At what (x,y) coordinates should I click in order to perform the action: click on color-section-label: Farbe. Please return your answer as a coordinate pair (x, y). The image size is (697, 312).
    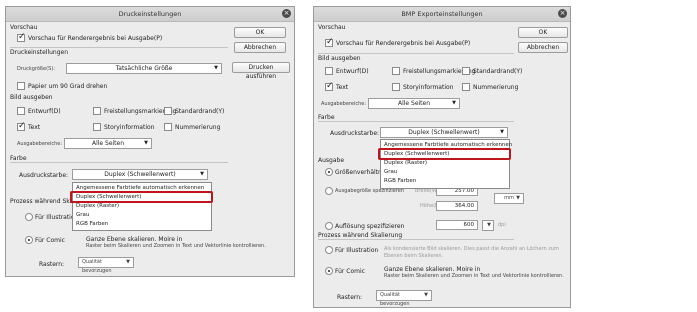
    Looking at the image, I should click on (326, 117).